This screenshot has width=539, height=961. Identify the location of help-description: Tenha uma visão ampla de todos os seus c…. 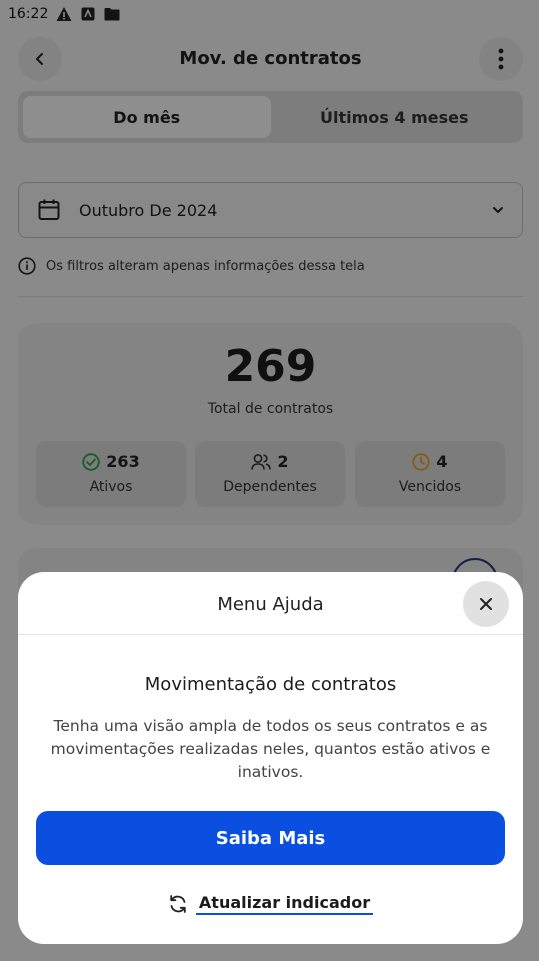
(270, 749).